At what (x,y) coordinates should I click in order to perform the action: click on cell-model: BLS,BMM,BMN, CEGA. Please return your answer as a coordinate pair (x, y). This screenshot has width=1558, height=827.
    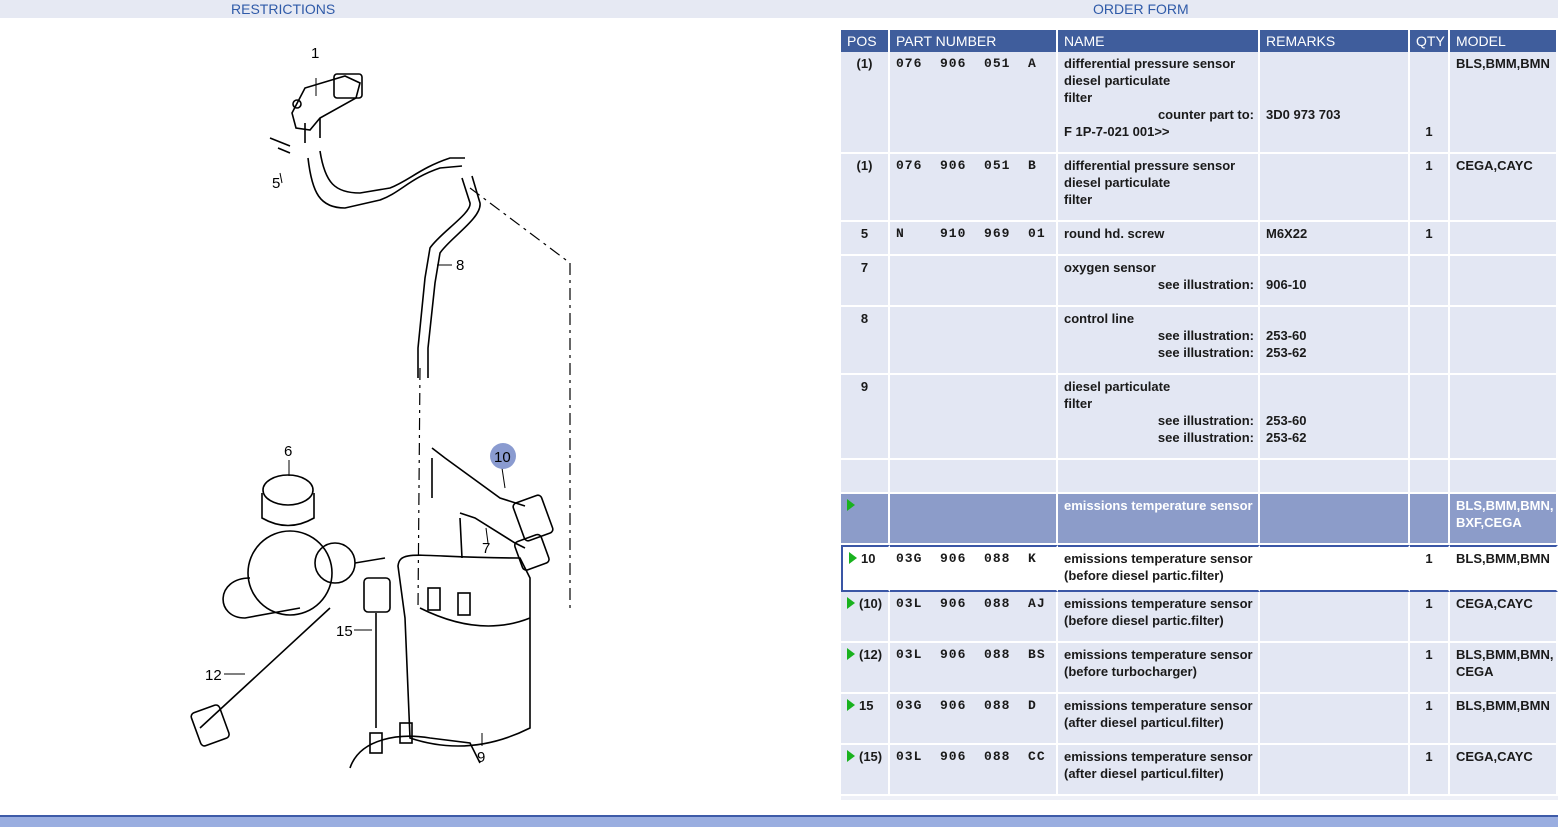
    Looking at the image, I should click on (1504, 668).